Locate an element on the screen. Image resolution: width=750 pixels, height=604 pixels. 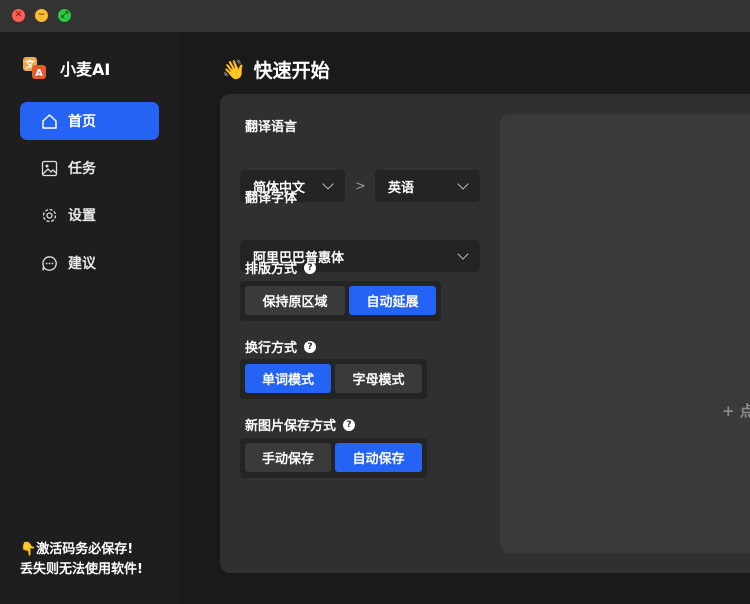
translate-language-label: 翻译语言 is located at coordinates (271, 127).